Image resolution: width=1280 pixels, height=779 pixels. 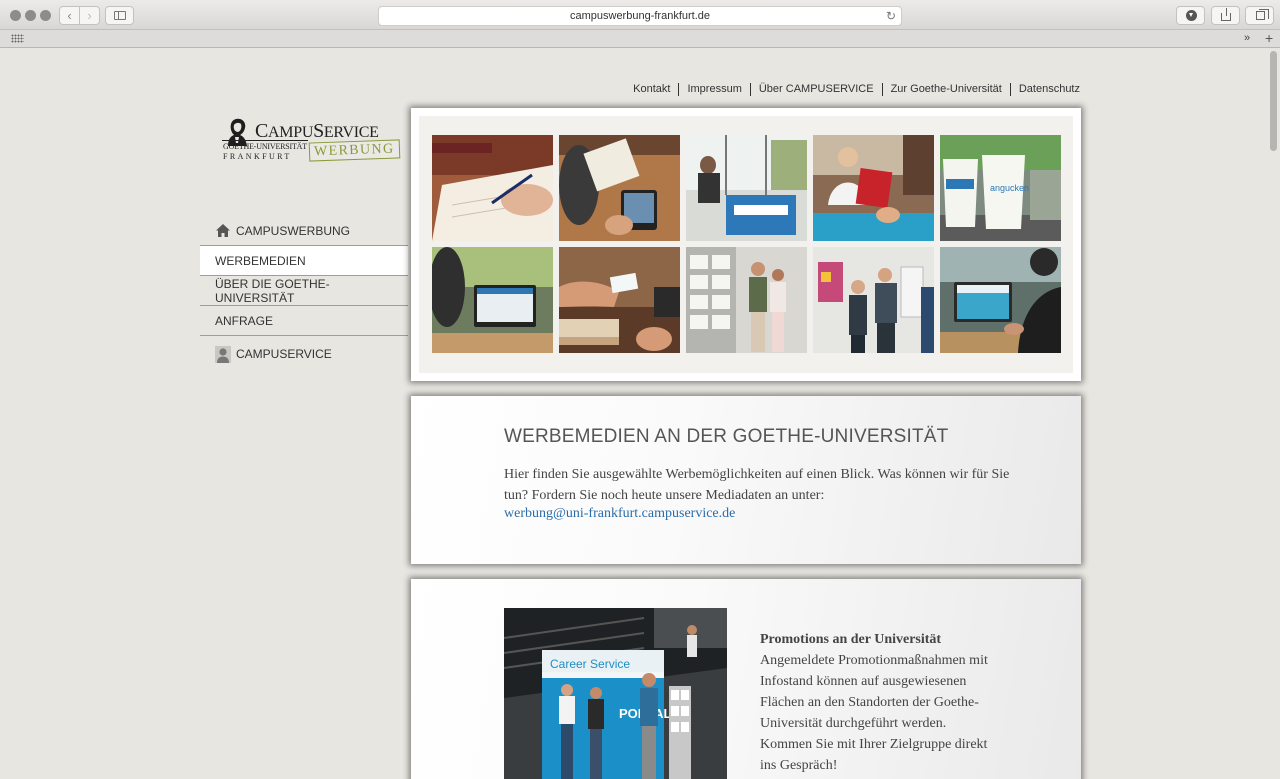 What do you see at coordinates (260, 260) in the screenshot?
I see `nav-item-label: WERBEMEDIEN` at bounding box center [260, 260].